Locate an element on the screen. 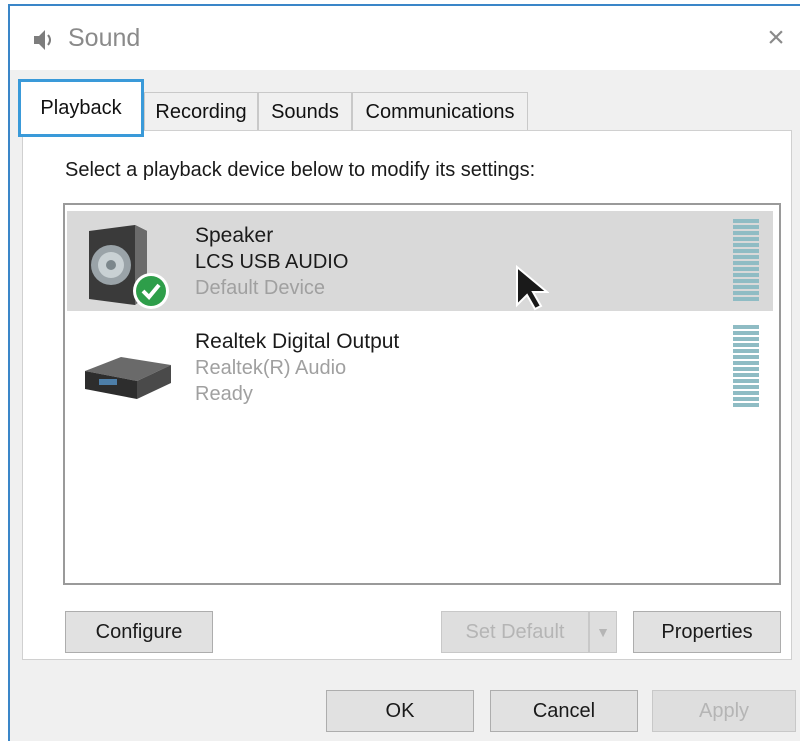 Image resolution: width=804 pixels, height=745 pixels. device-info-speaker: Speaker LCS USB AUDIO Default Device is located at coordinates (271, 262).